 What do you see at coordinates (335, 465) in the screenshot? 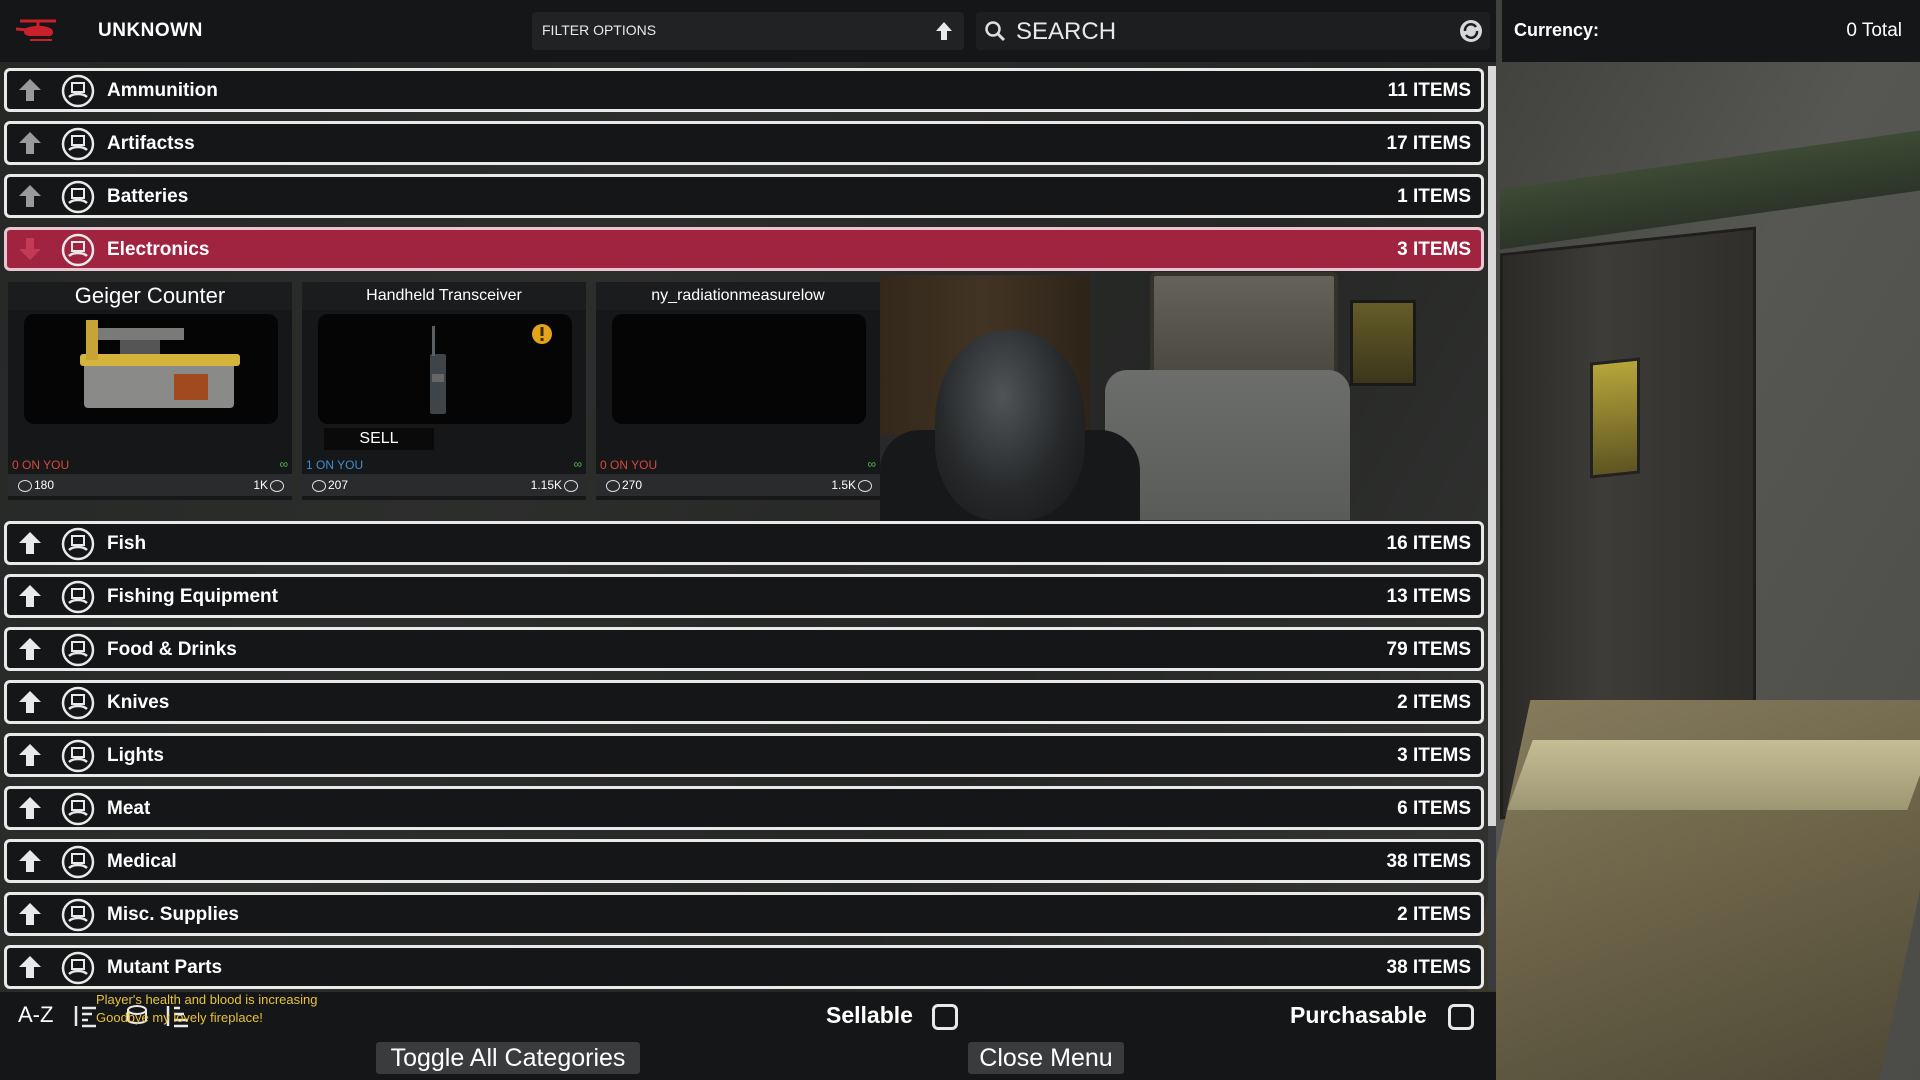
I see `item-on-you: 1 ON YOU` at bounding box center [335, 465].